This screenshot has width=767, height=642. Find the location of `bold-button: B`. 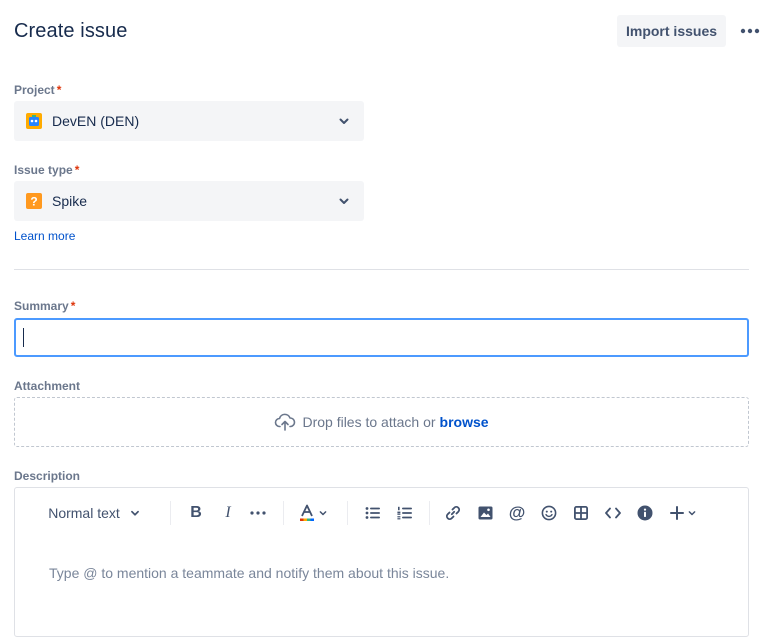

bold-button: B is located at coordinates (196, 513).